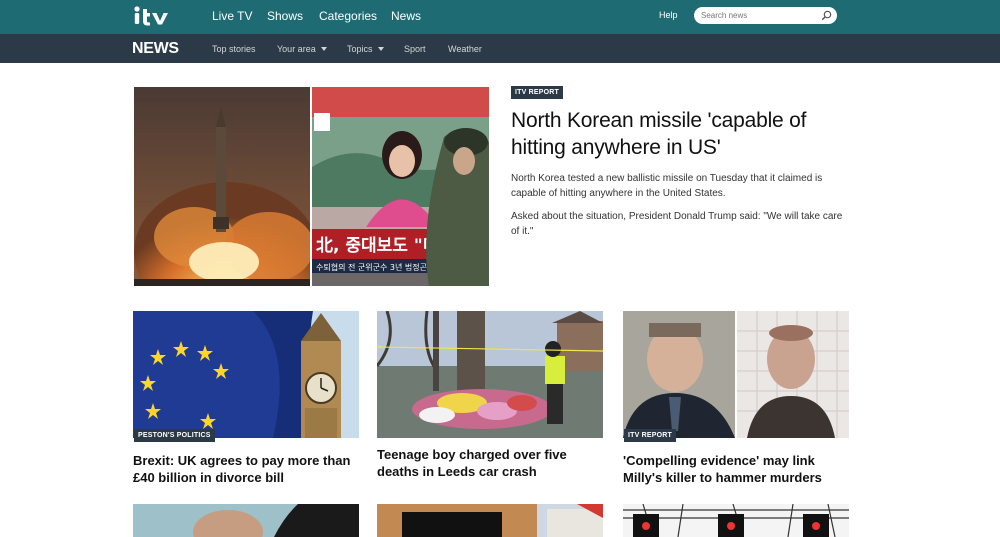  I want to click on card-image-leeds, so click(490, 374).